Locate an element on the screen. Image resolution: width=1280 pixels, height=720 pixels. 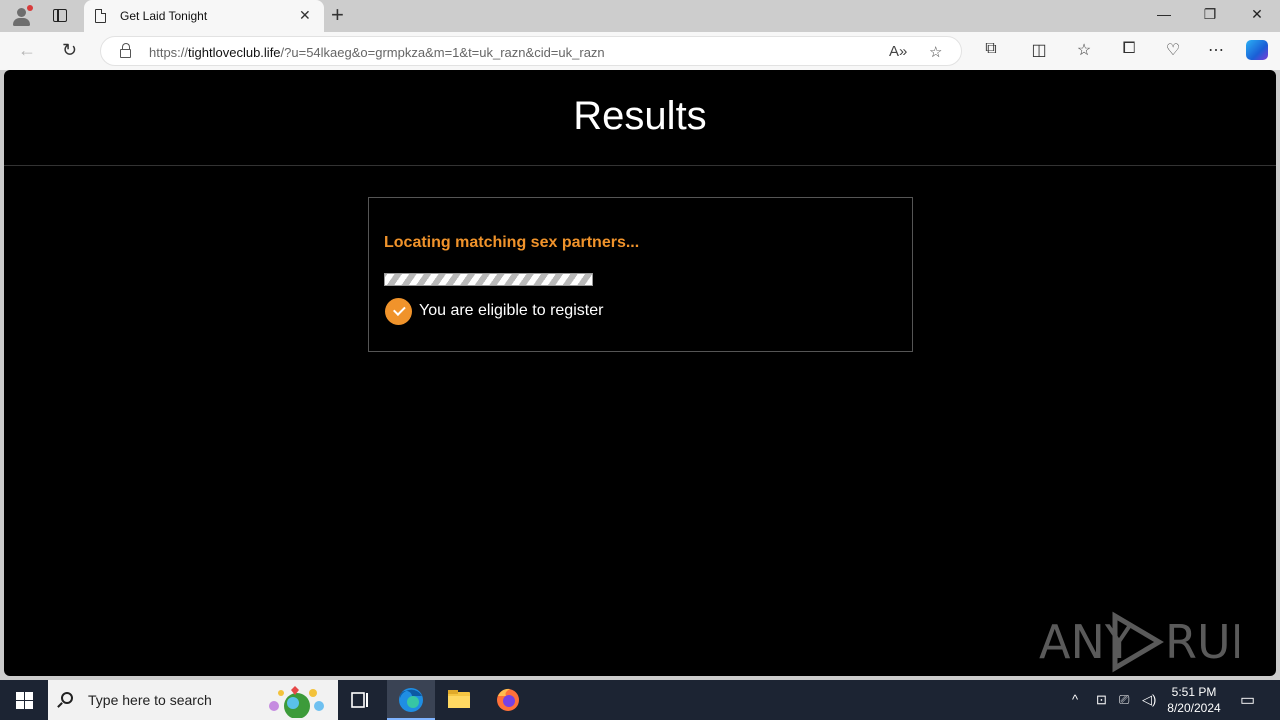
tab-title: Get Laid Tonight is located at coordinates (164, 16).